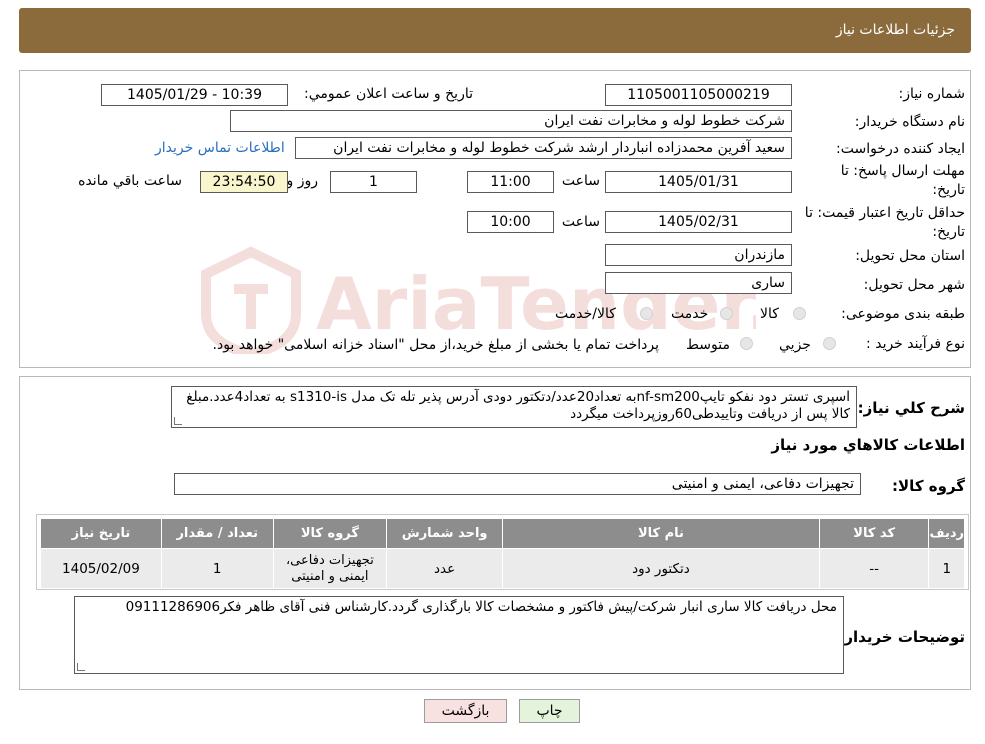 This screenshot has height=744, width=985. What do you see at coordinates (909, 122) in the screenshot?
I see `buyer-org-label: نام دستگاه خريدار:` at bounding box center [909, 122].